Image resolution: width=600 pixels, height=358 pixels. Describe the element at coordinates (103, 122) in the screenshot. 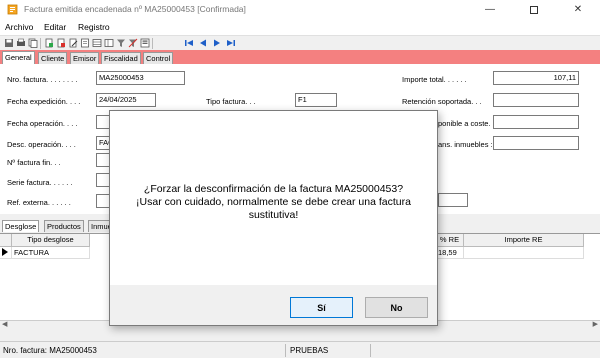

I see `fecha-operacion-field` at that location.